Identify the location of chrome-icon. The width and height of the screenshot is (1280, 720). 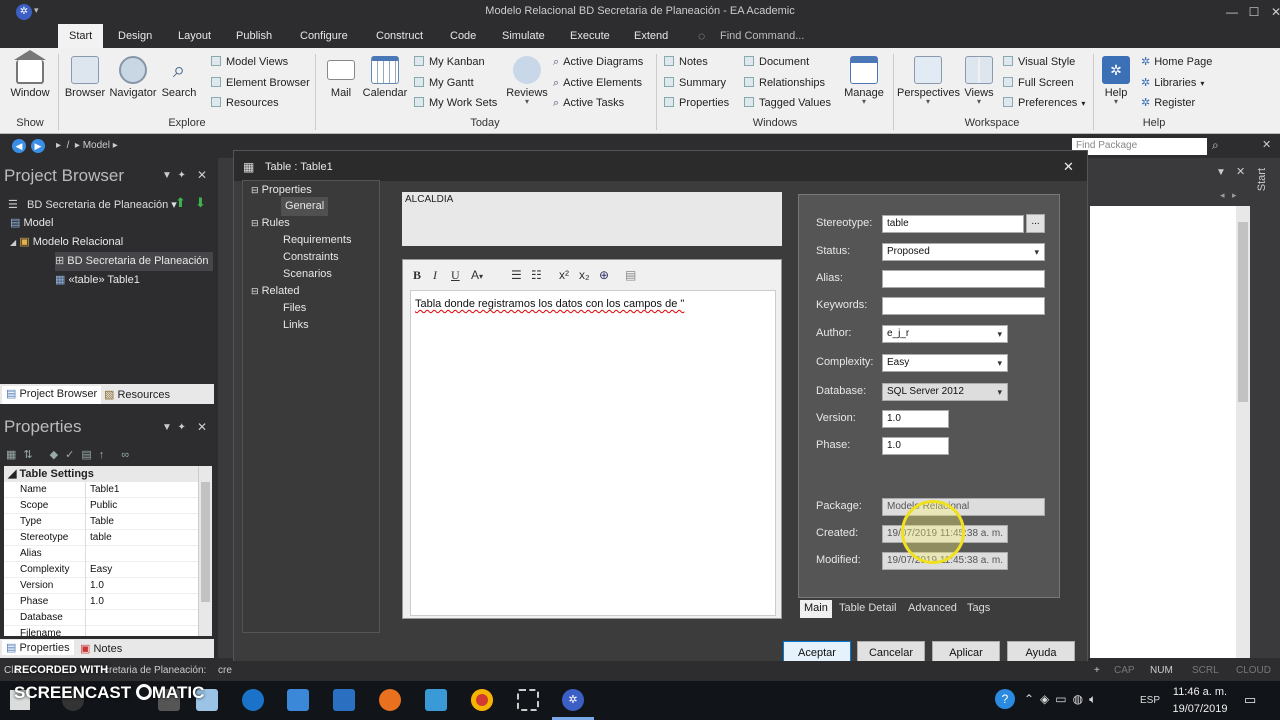
(482, 700).